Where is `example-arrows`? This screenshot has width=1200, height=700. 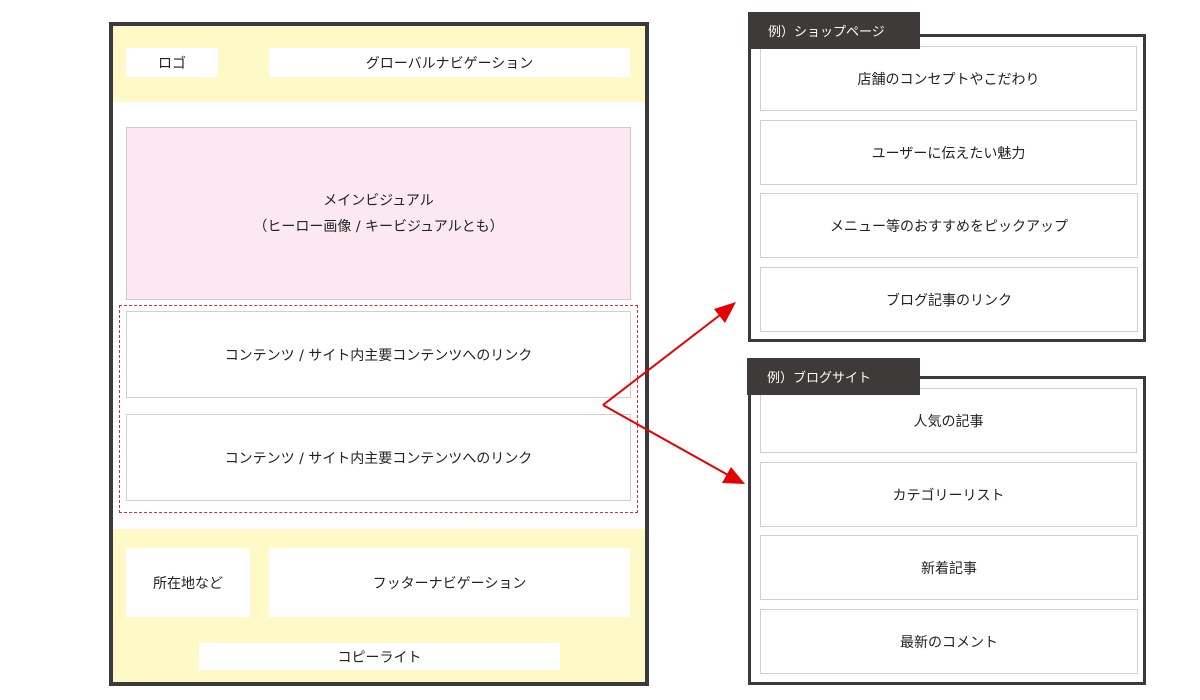
example-arrows is located at coordinates (673, 393).